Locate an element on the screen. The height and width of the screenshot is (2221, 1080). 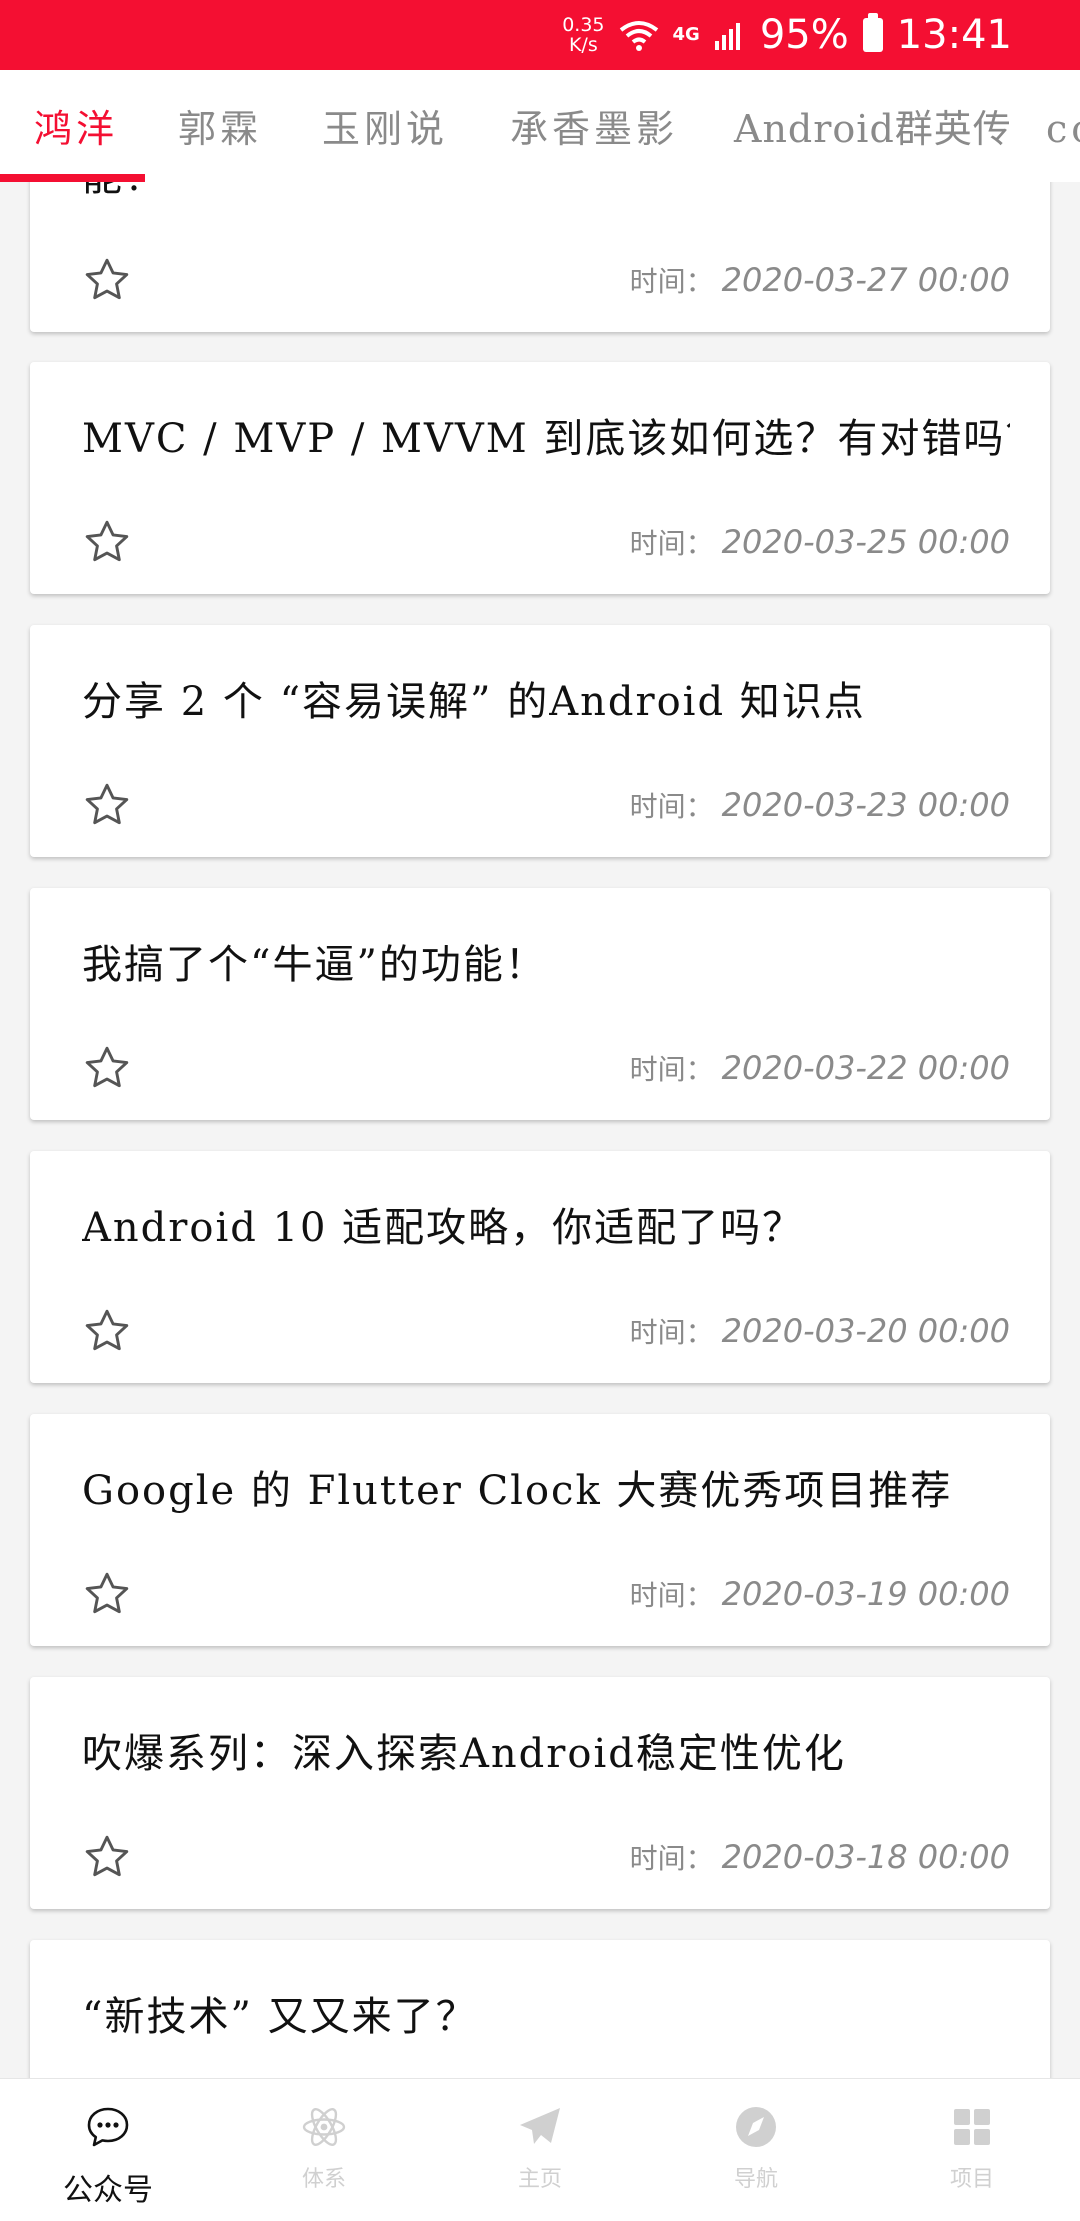
tab-chengxiangmoying: 承香墨影 is located at coordinates (594, 126).